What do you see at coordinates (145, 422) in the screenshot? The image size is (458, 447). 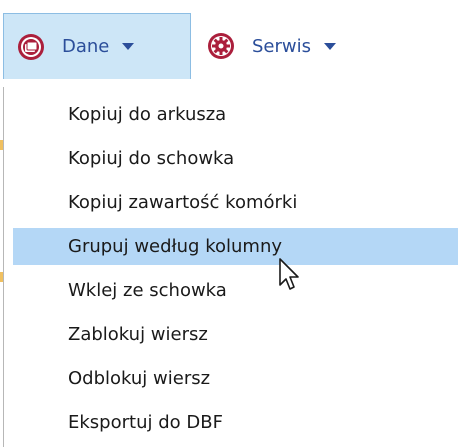 I see `menu-item-label: Eksportuj do DBF` at bounding box center [145, 422].